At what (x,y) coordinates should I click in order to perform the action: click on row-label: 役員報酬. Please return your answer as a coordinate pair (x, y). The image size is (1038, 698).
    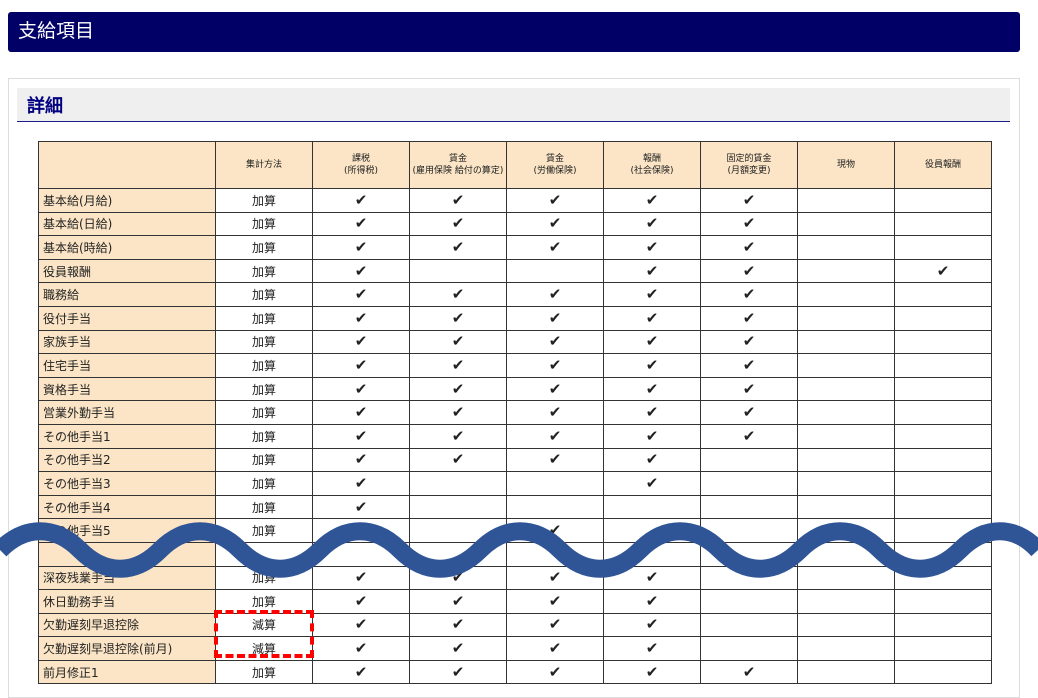
    Looking at the image, I should click on (127, 271).